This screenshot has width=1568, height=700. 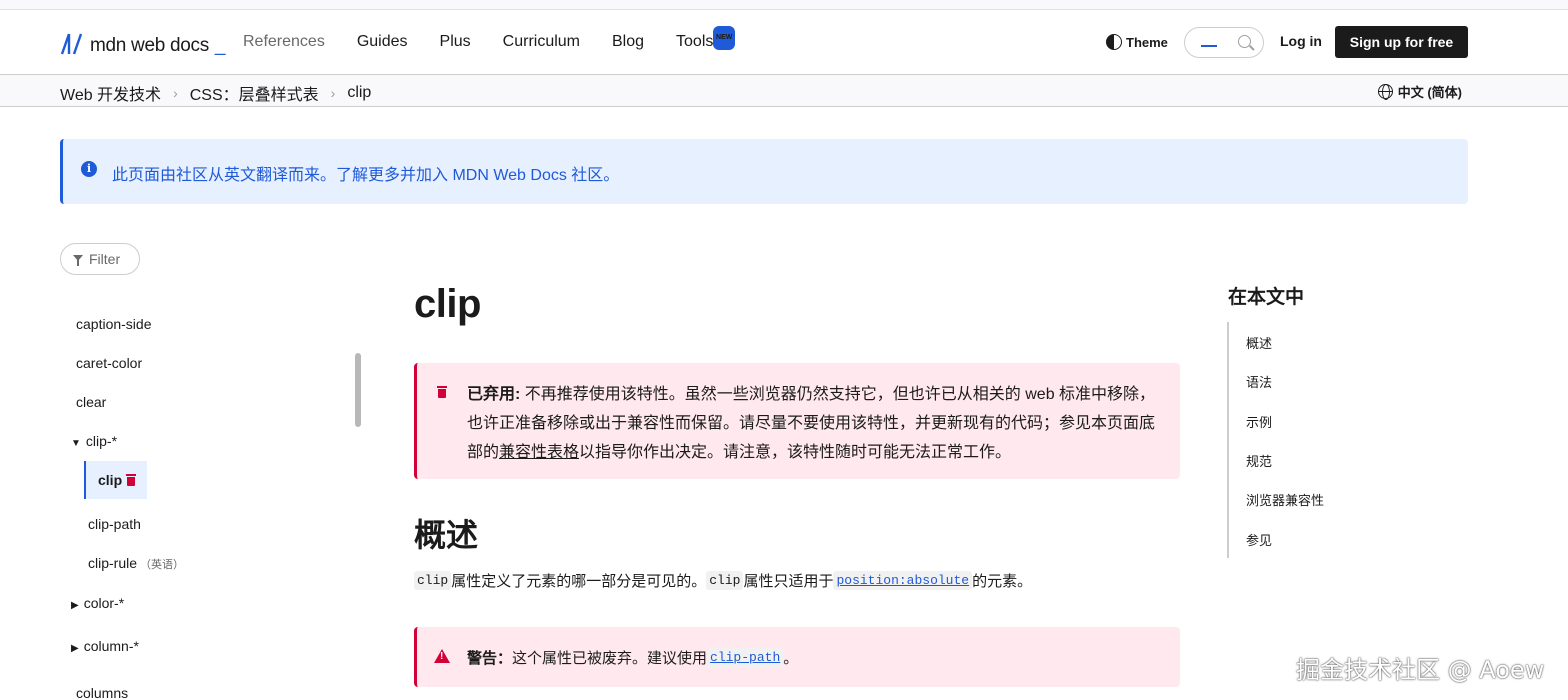 I want to click on toc-item-specifications: 规范, so click(x=1259, y=460).